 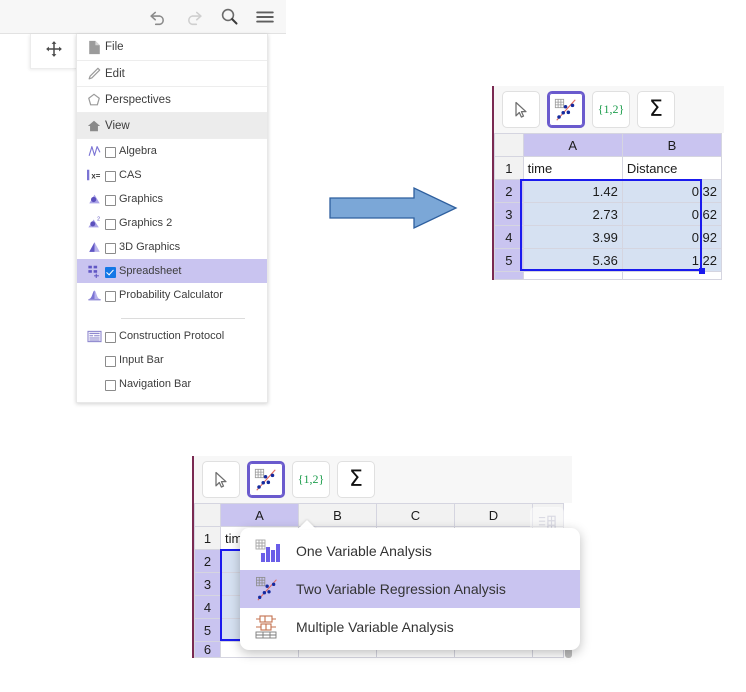 What do you see at coordinates (572, 191) in the screenshot?
I see `cell-a2: 1.42` at bounding box center [572, 191].